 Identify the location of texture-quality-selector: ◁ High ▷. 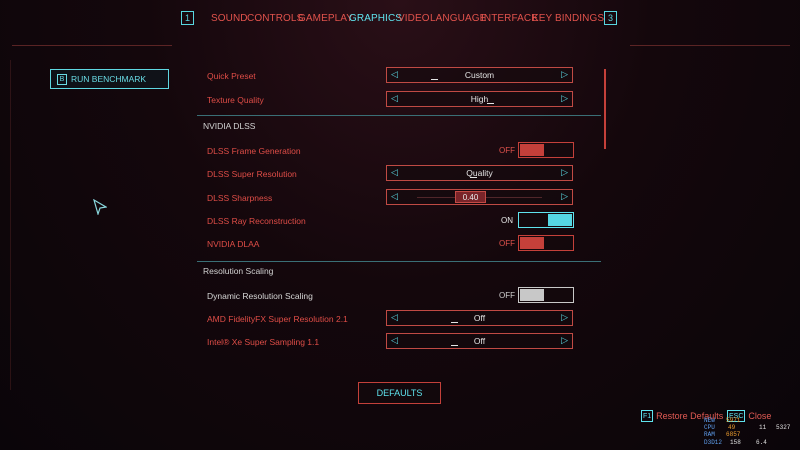
(479, 99).